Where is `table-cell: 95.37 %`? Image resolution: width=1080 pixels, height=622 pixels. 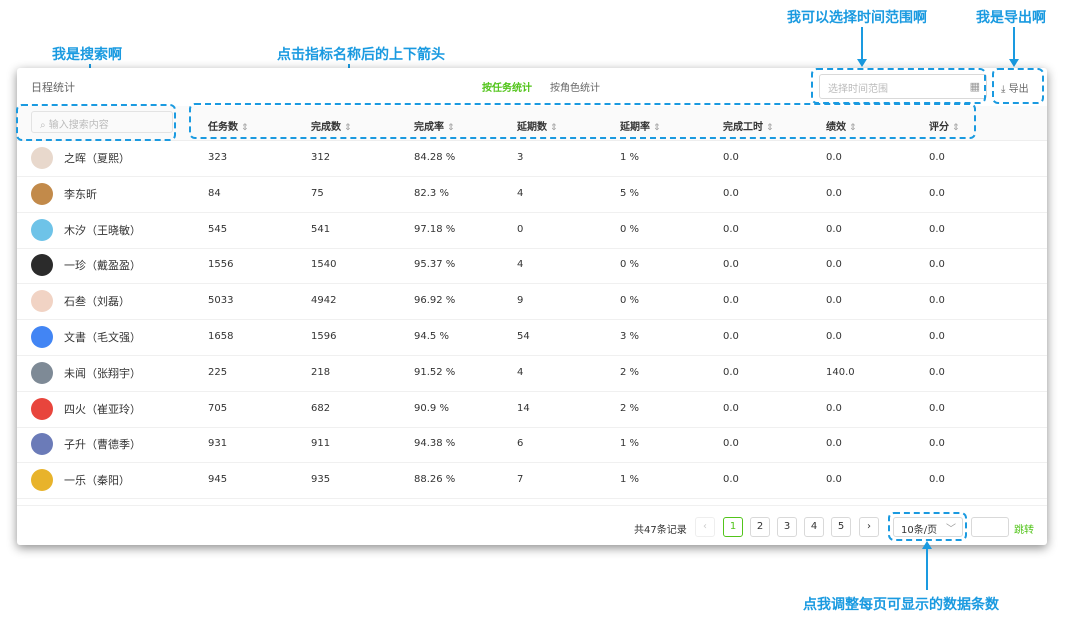 table-cell: 95.37 % is located at coordinates (435, 265).